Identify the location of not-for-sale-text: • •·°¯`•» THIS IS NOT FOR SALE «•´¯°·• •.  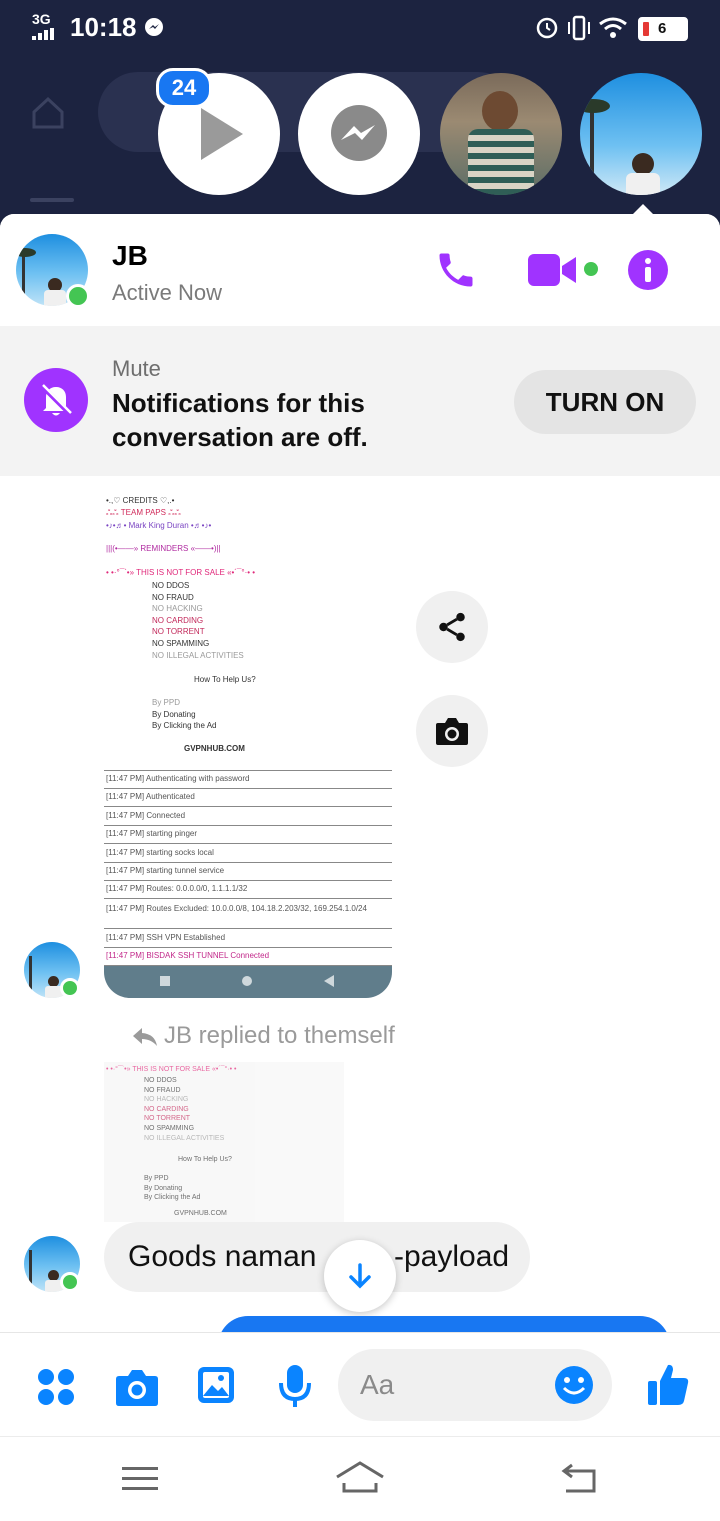
(181, 572).